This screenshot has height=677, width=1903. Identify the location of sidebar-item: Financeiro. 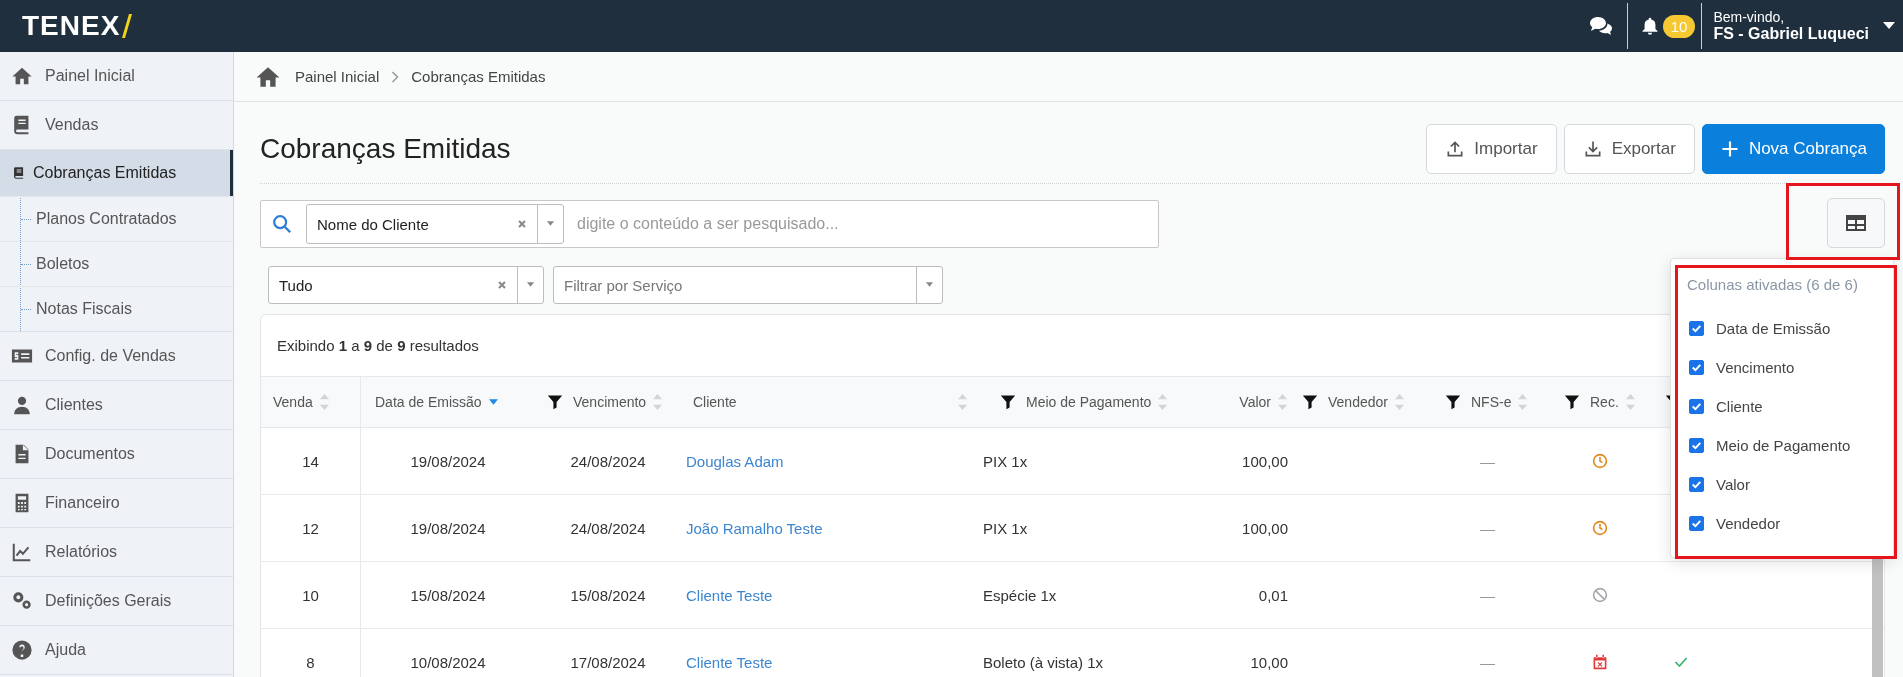
(116, 503).